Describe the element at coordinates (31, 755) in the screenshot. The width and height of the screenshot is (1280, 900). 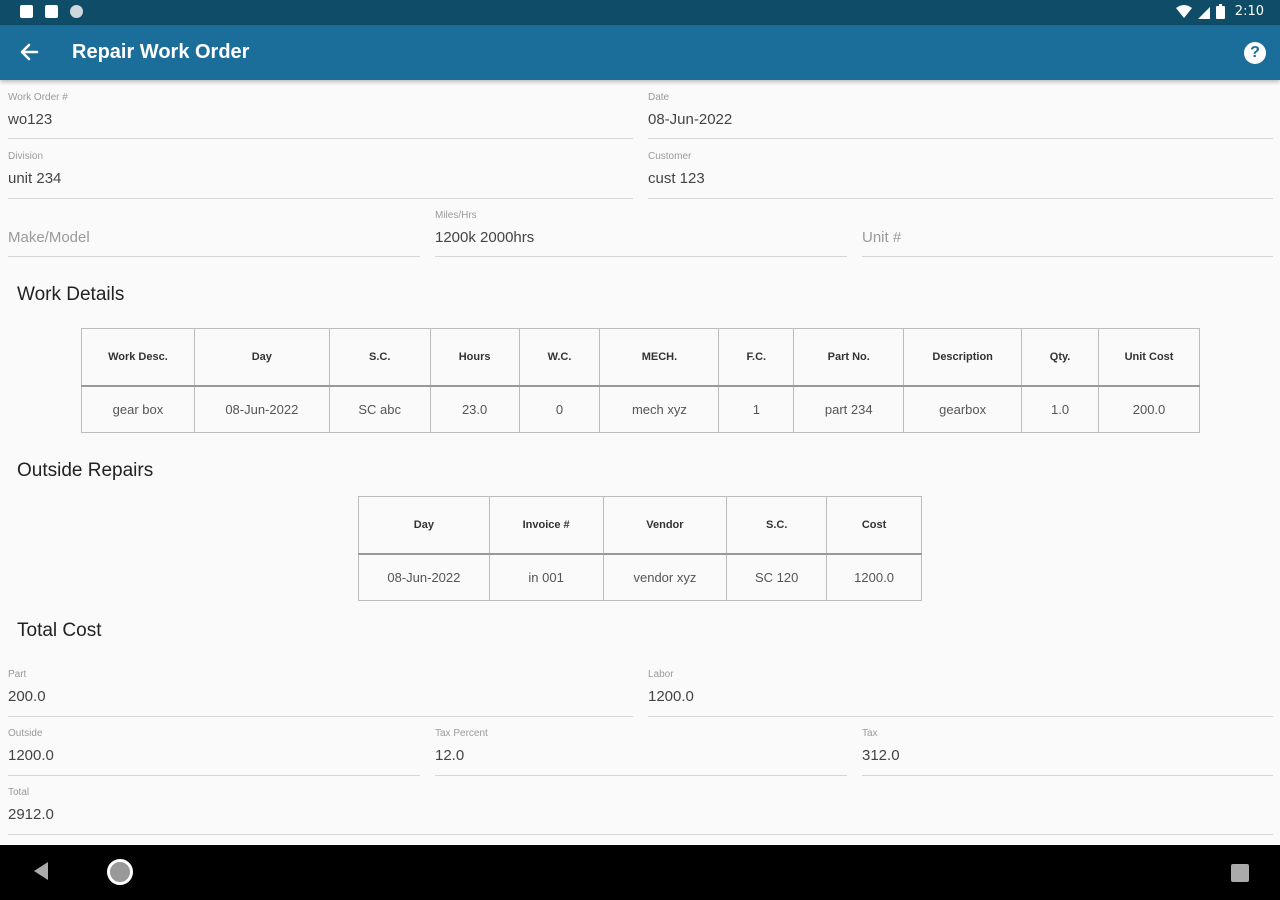
I see `outside-cost-value: 1200.0` at that location.